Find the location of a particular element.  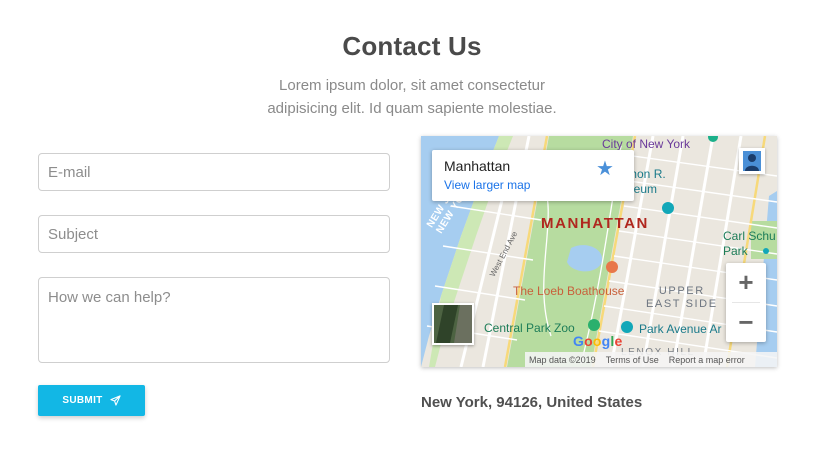

satellite-thumbnail-icon is located at coordinates (453, 324).